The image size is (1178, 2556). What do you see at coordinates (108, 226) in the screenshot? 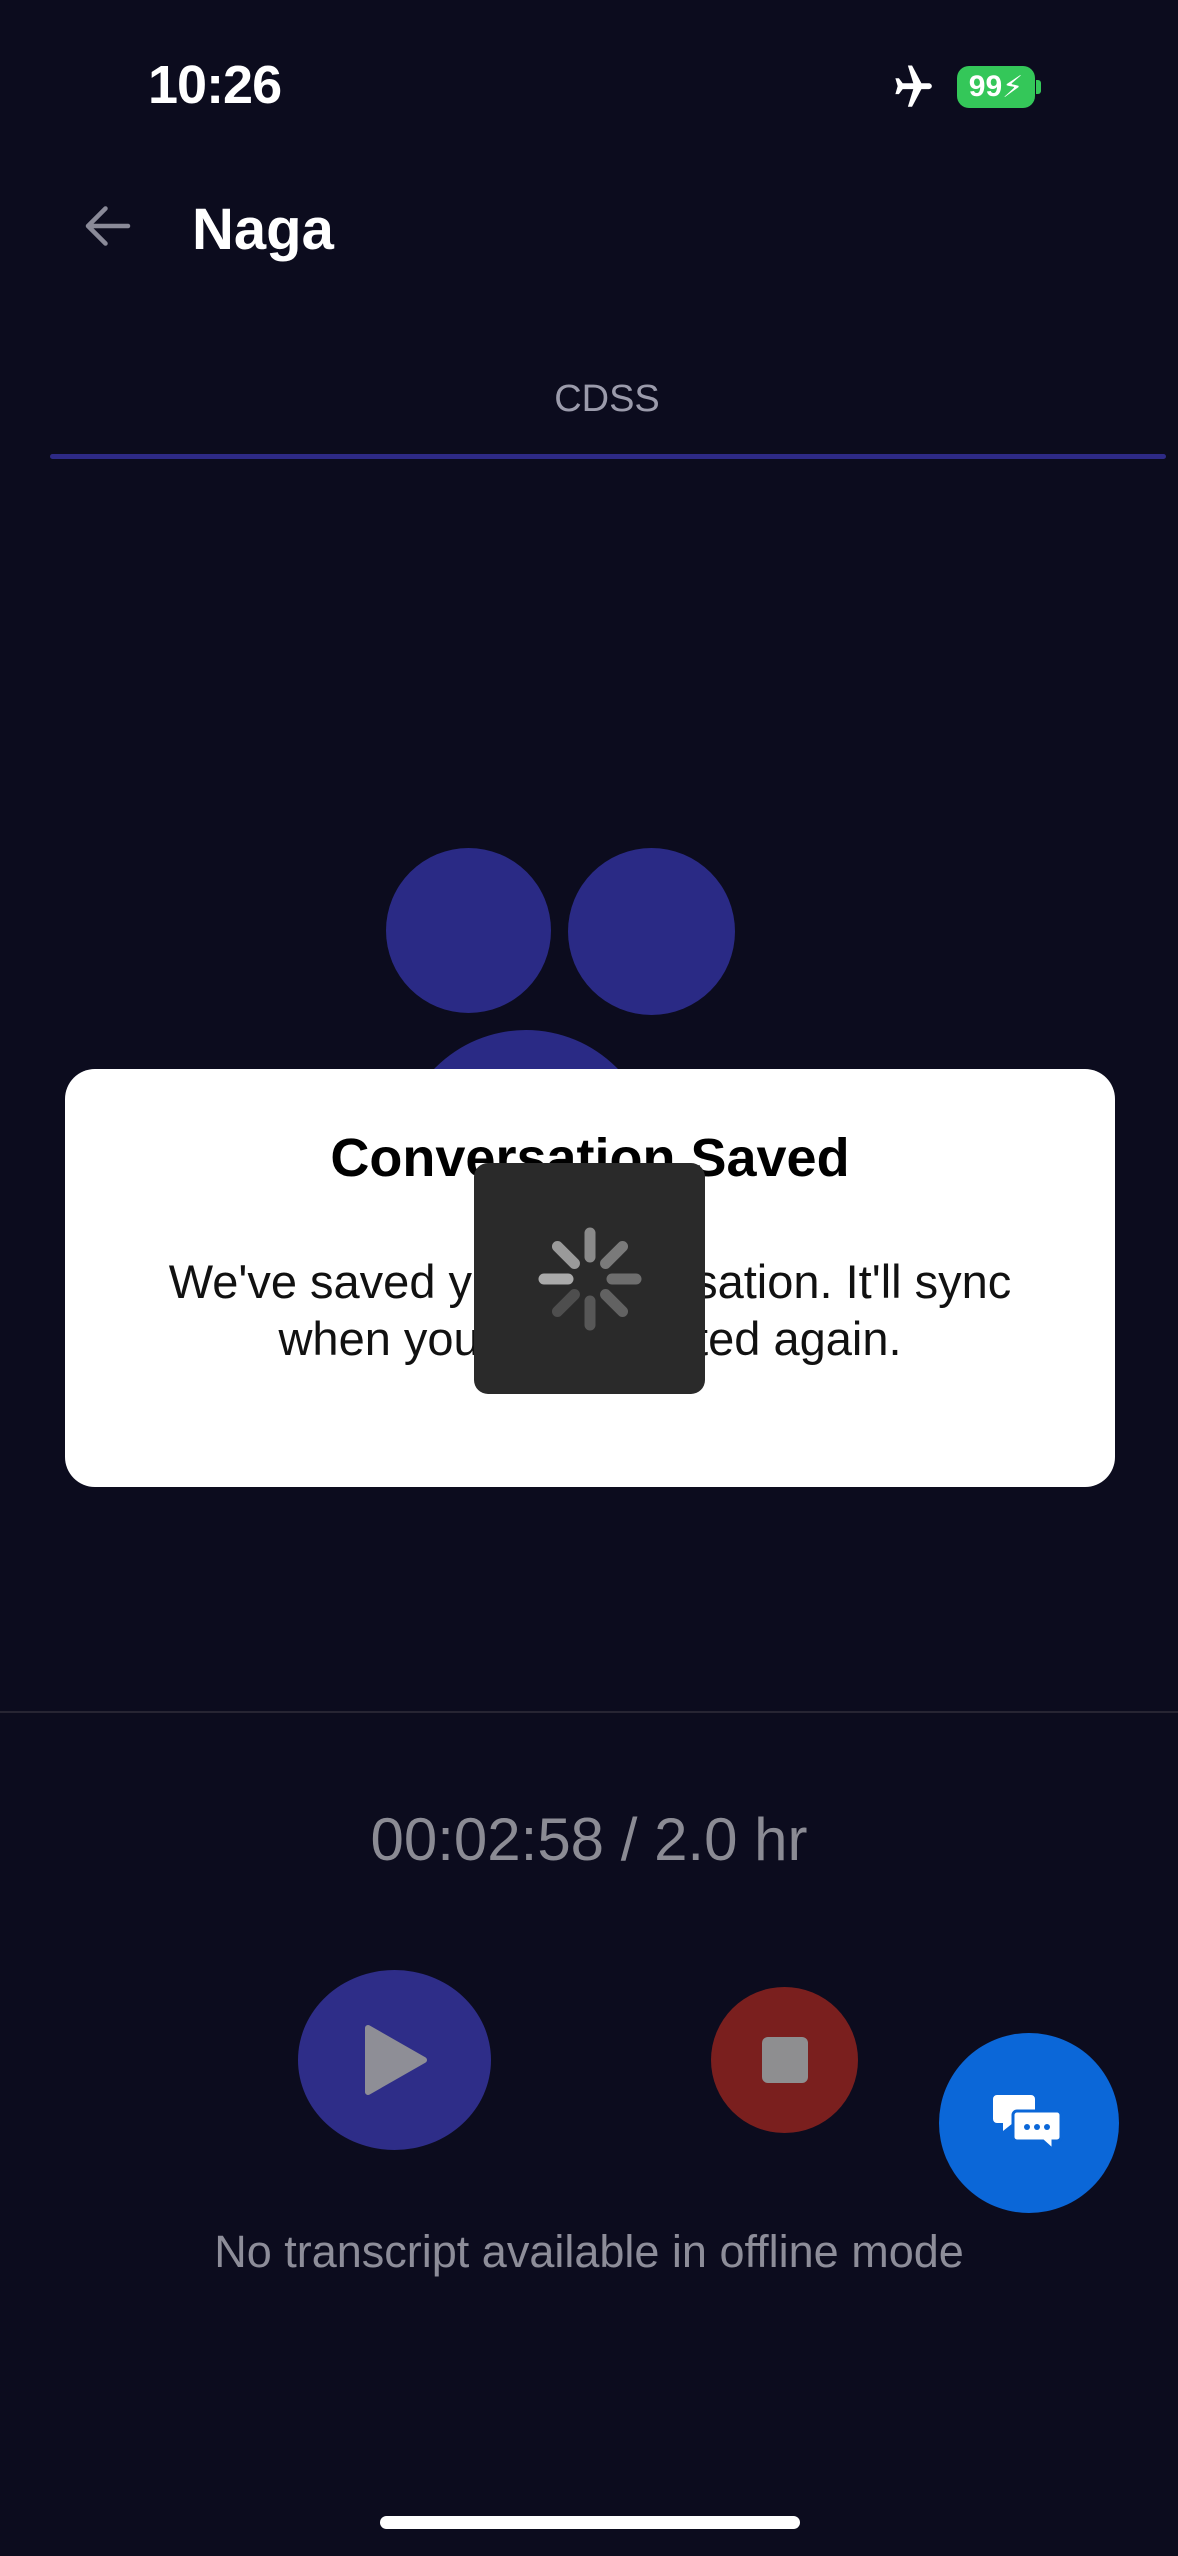
I see `back-arrow-icon` at bounding box center [108, 226].